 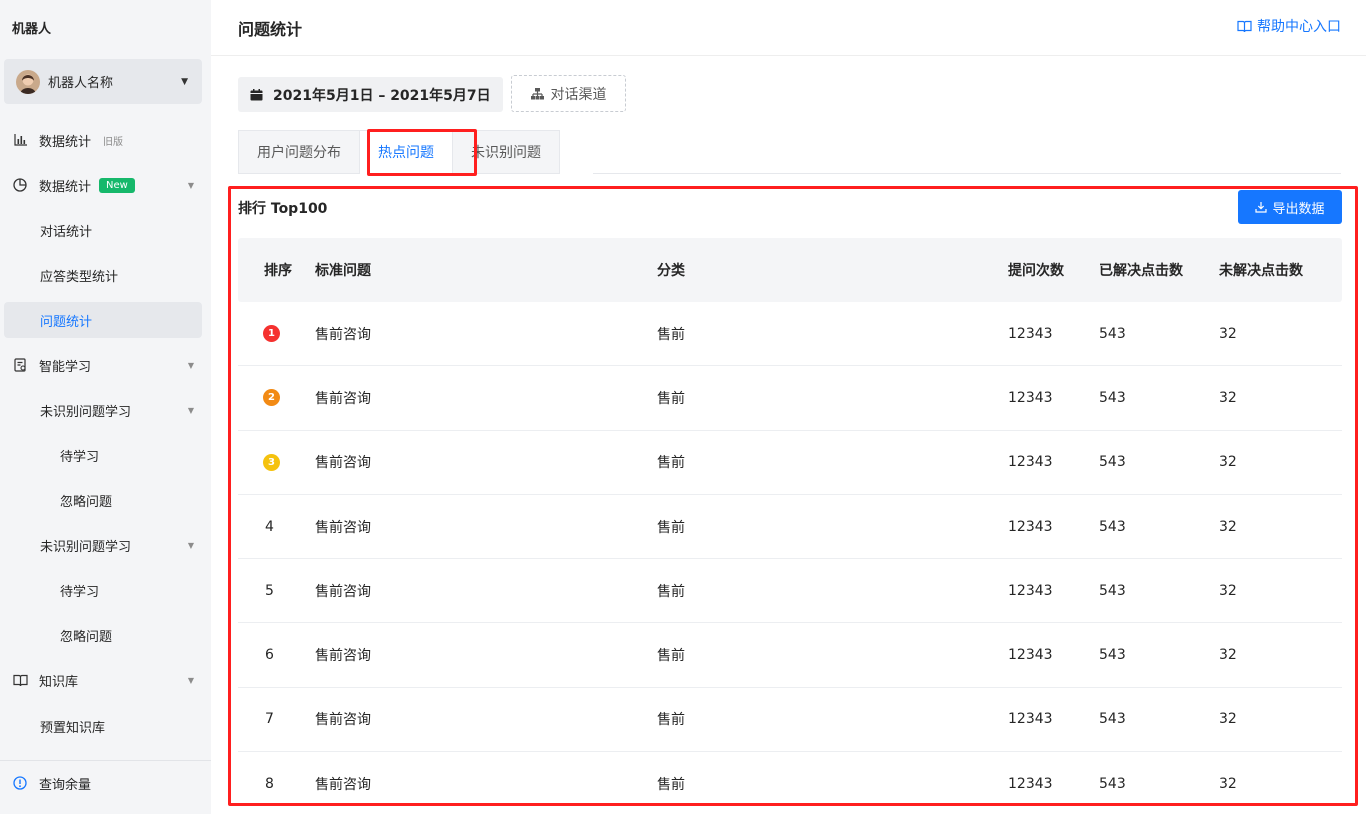 I want to click on table-row: 5 售前咨询 售前 12343 543 32, so click(x=790, y=591).